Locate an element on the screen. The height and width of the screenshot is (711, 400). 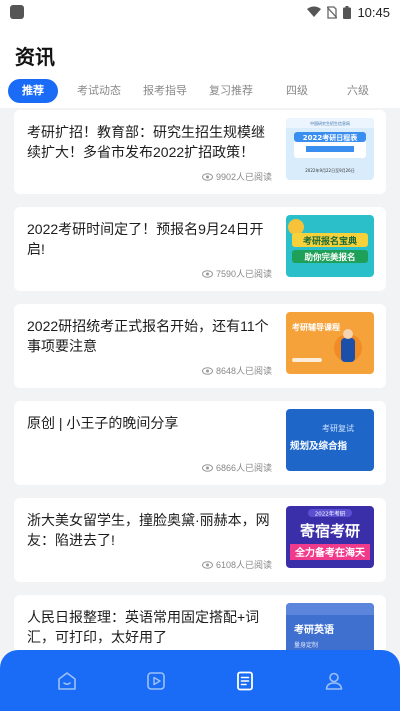
page-title: 资讯 is located at coordinates (35, 58).